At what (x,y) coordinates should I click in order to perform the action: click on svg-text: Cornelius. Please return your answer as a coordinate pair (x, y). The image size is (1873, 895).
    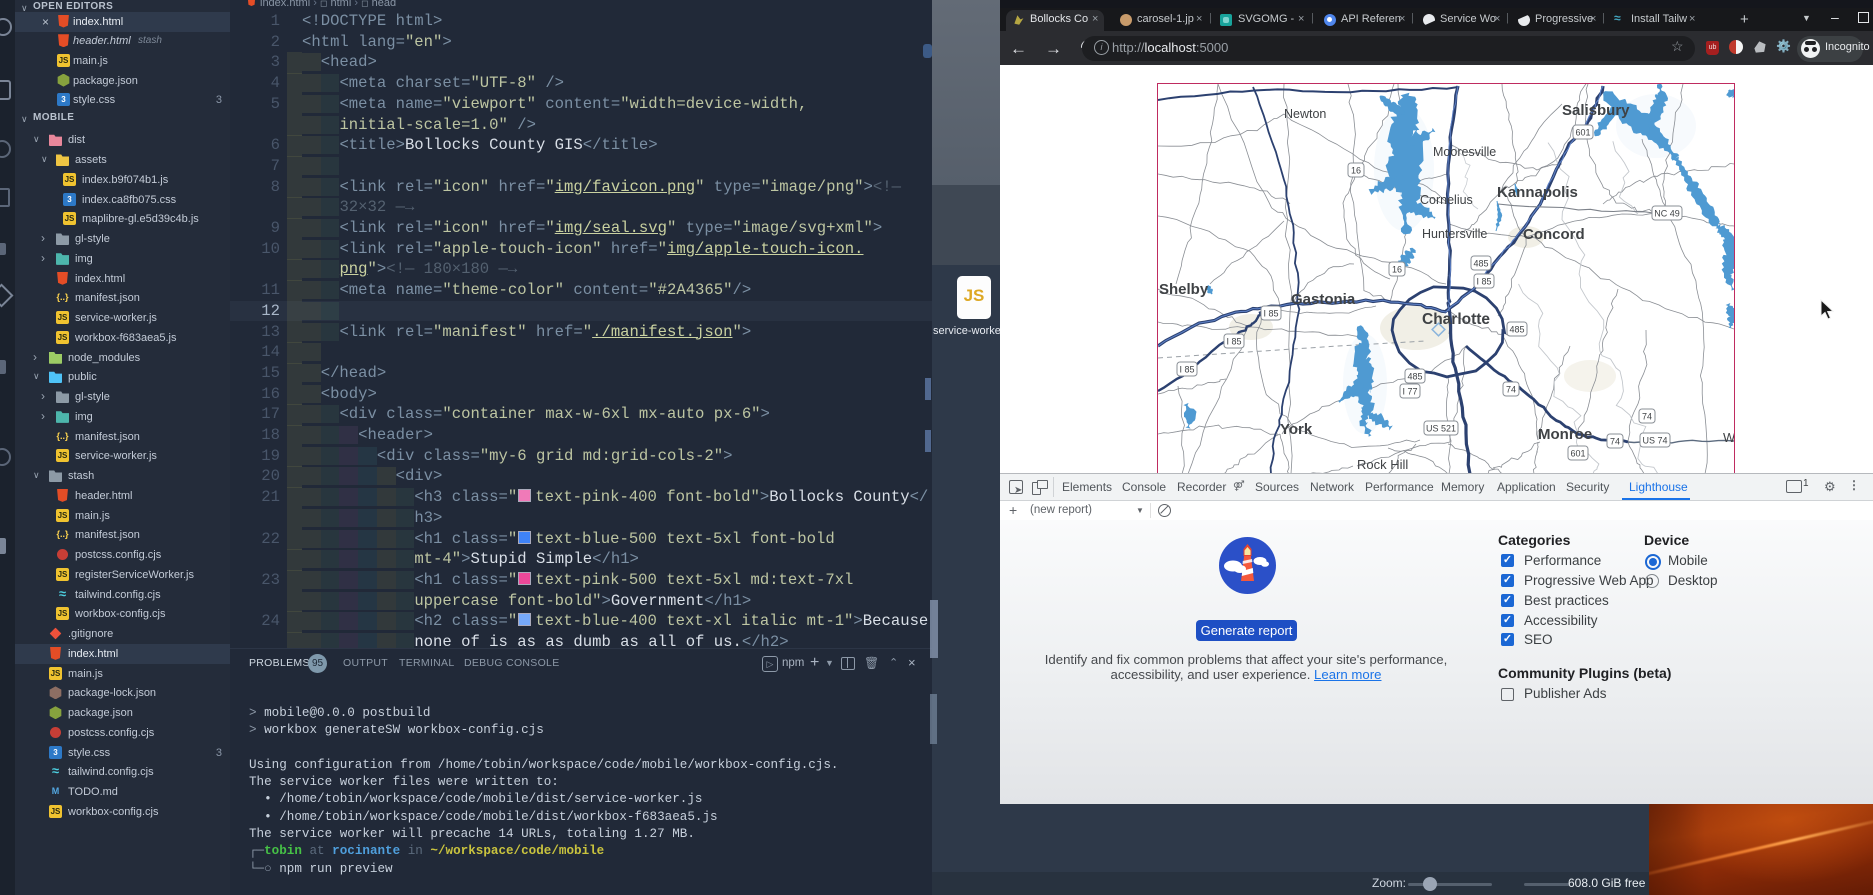
    Looking at the image, I should click on (1446, 200).